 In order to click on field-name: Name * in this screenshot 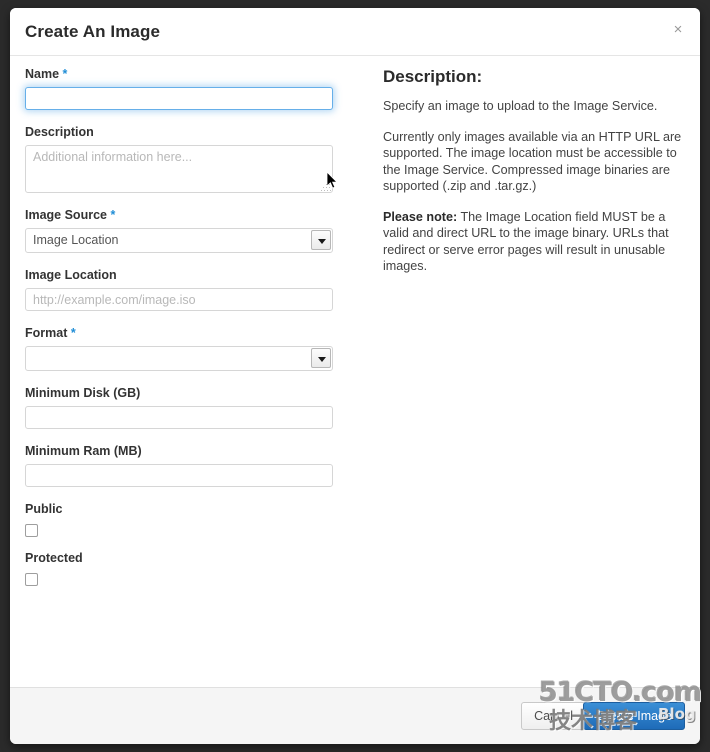, I will do `click(192, 88)`.